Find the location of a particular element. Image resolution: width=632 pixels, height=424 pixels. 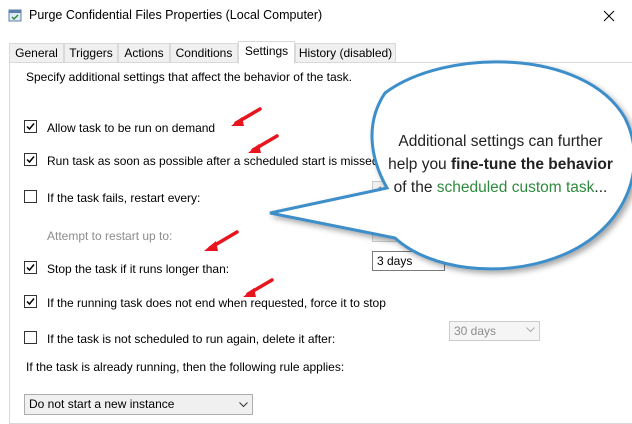

restart-every-checkbox is located at coordinates (30, 196).